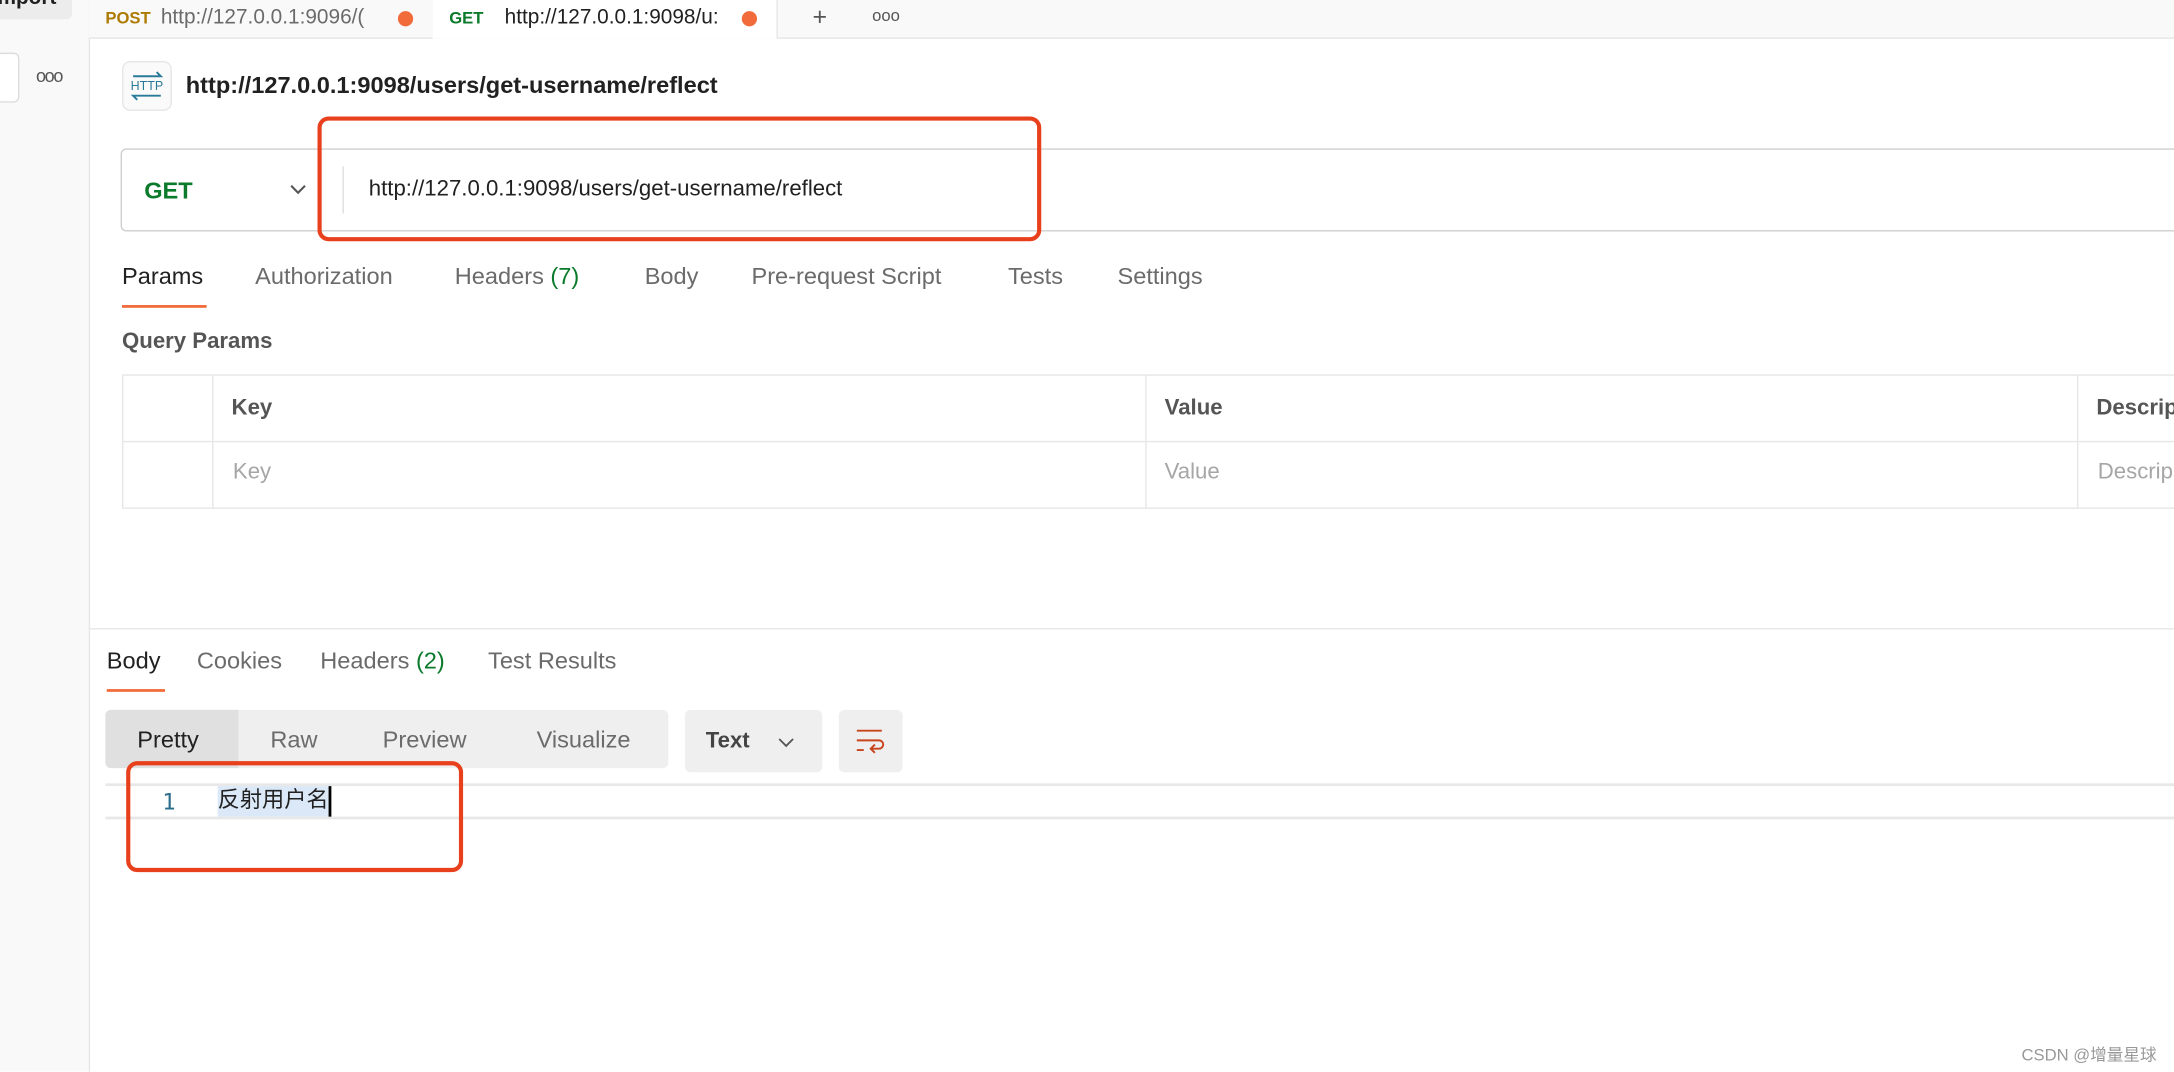  What do you see at coordinates (753, 741) in the screenshot?
I see `format-dropdown: Text` at bounding box center [753, 741].